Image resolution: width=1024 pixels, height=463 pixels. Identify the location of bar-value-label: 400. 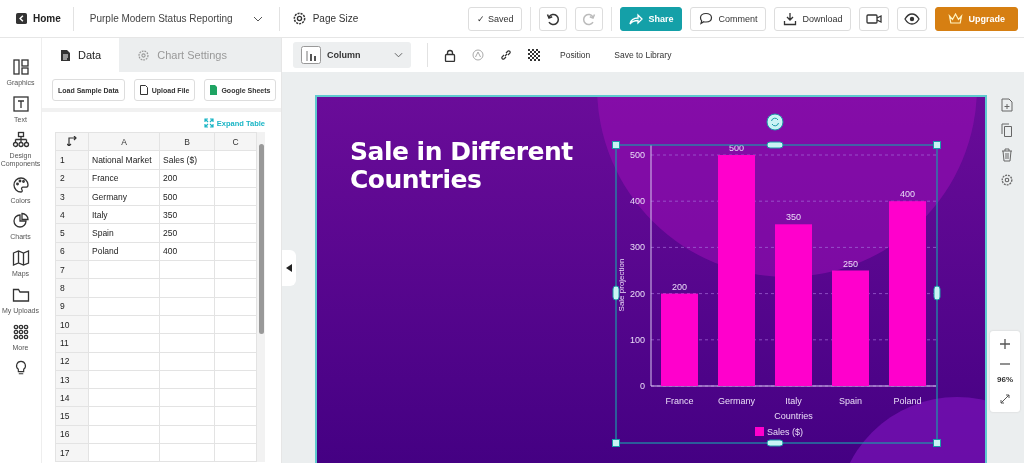
(907, 194).